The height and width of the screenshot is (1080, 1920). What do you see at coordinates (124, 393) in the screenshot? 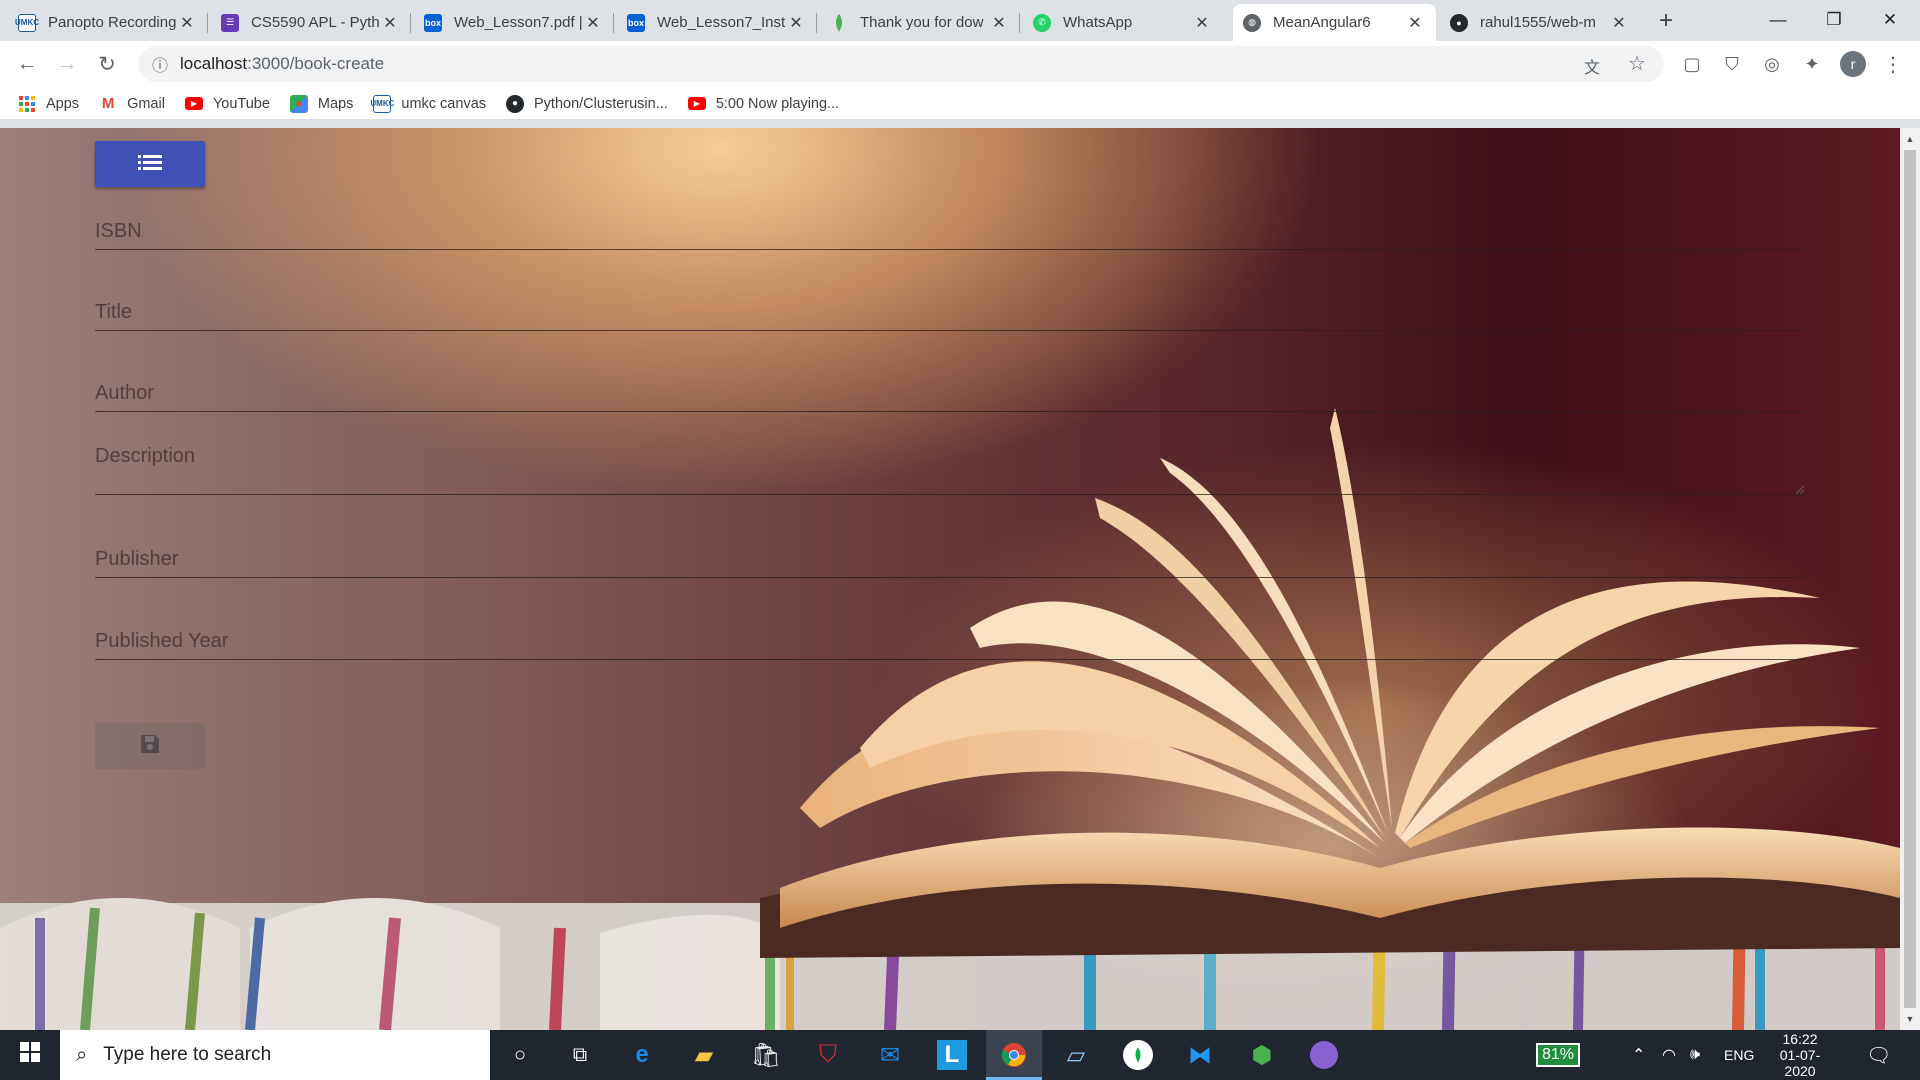
I see `author-label: Author` at bounding box center [124, 393].